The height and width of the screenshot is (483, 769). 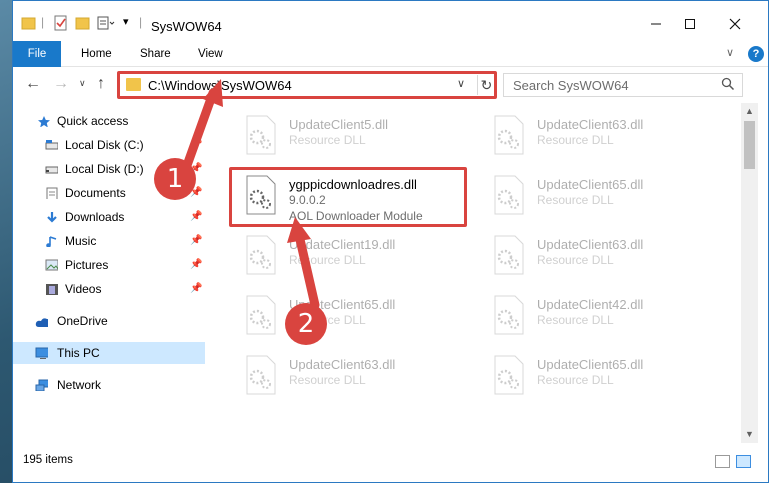 What do you see at coordinates (83, 23) in the screenshot?
I see `new-folder-icon` at bounding box center [83, 23].